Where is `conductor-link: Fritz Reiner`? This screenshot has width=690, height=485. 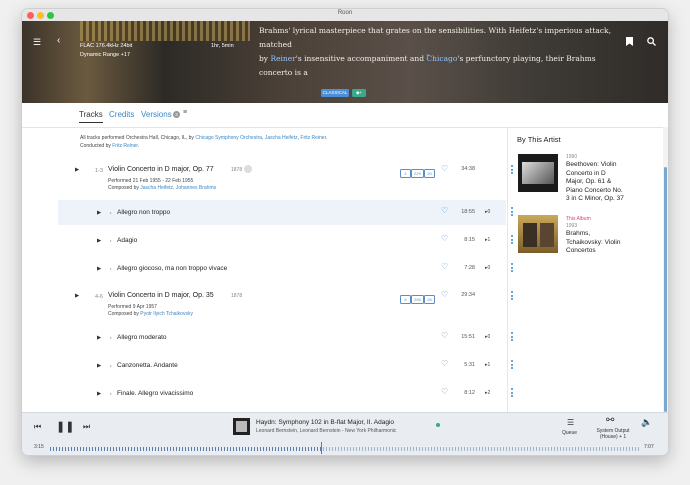 conductor-link: Fritz Reiner is located at coordinates (125, 146).